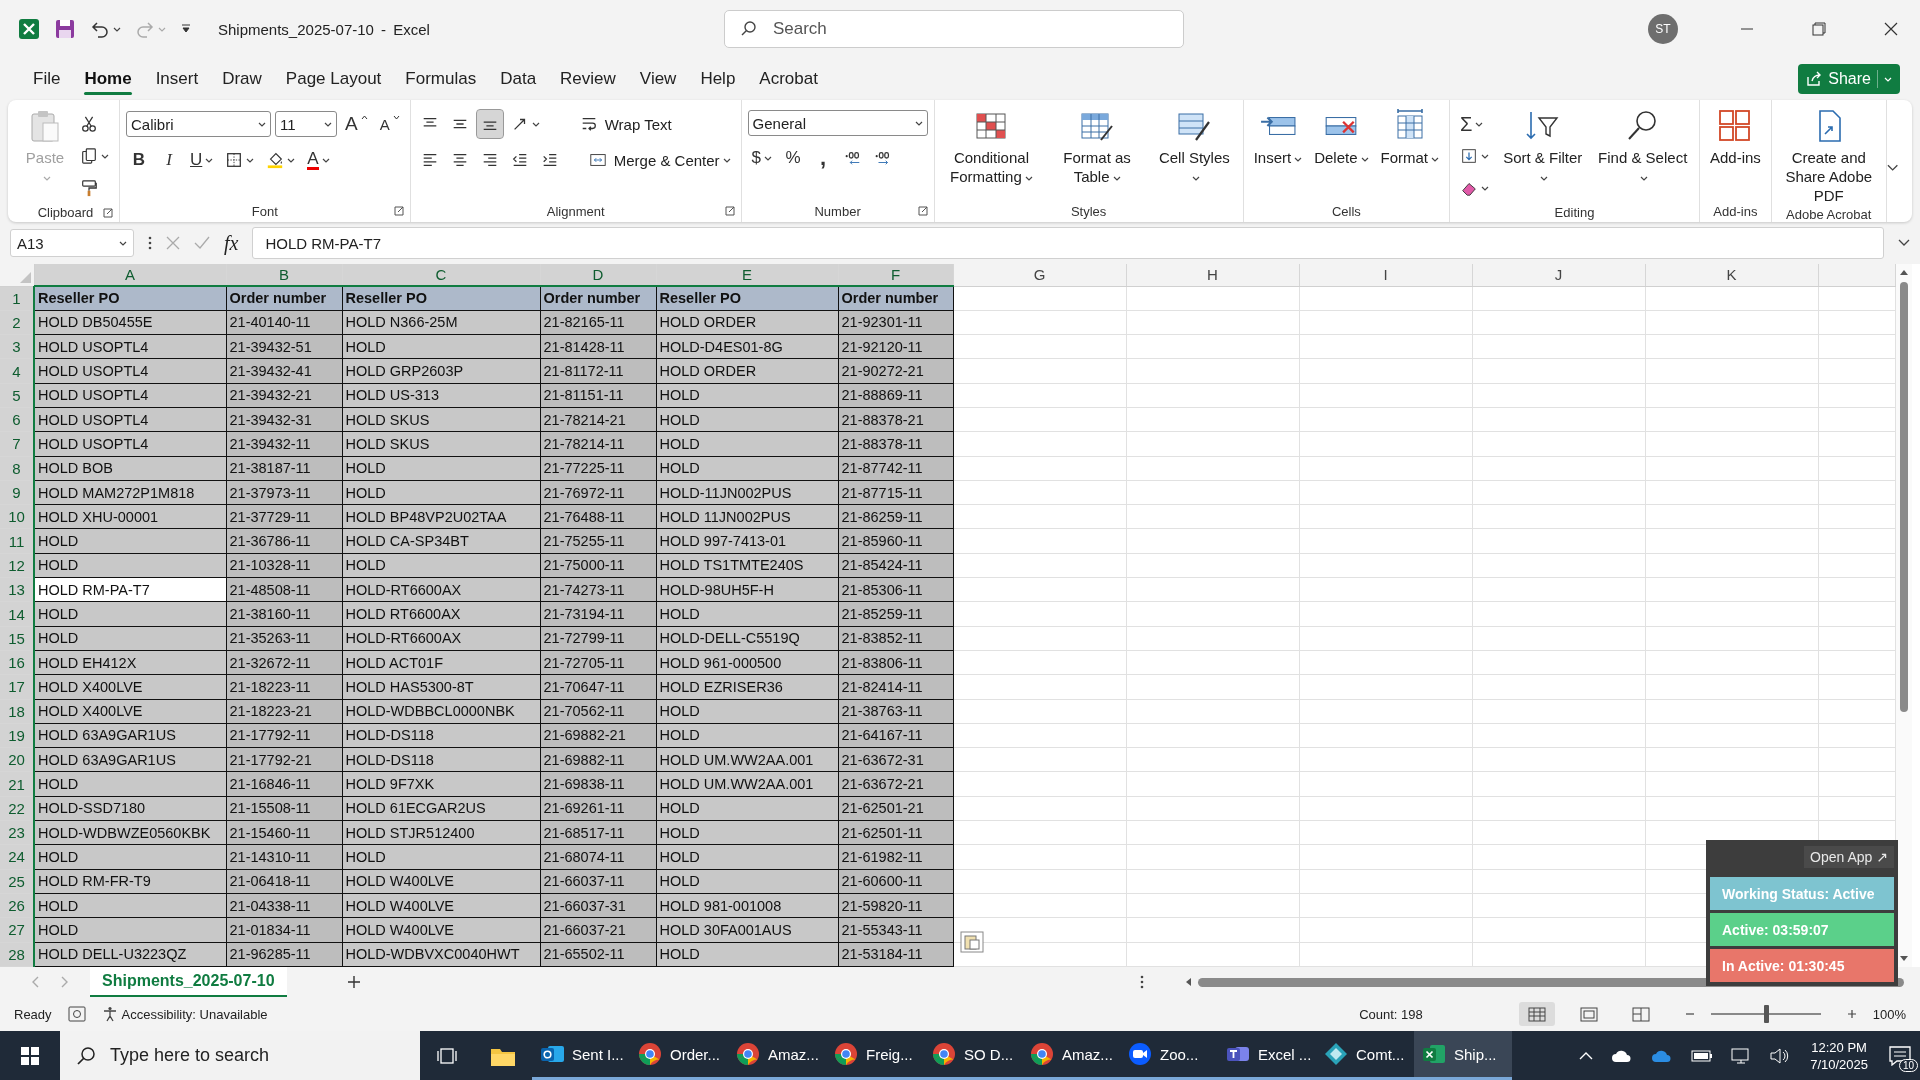  I want to click on table-cell: 21-76972-11, so click(598, 492).